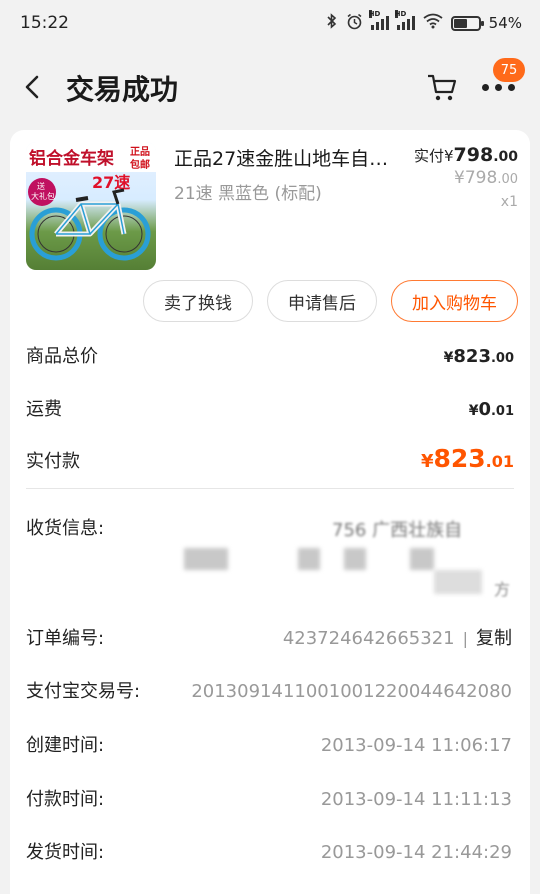 The image size is (540, 894). What do you see at coordinates (454, 301) in the screenshot?
I see `add-to-cart-button: 加入购物车` at bounding box center [454, 301].